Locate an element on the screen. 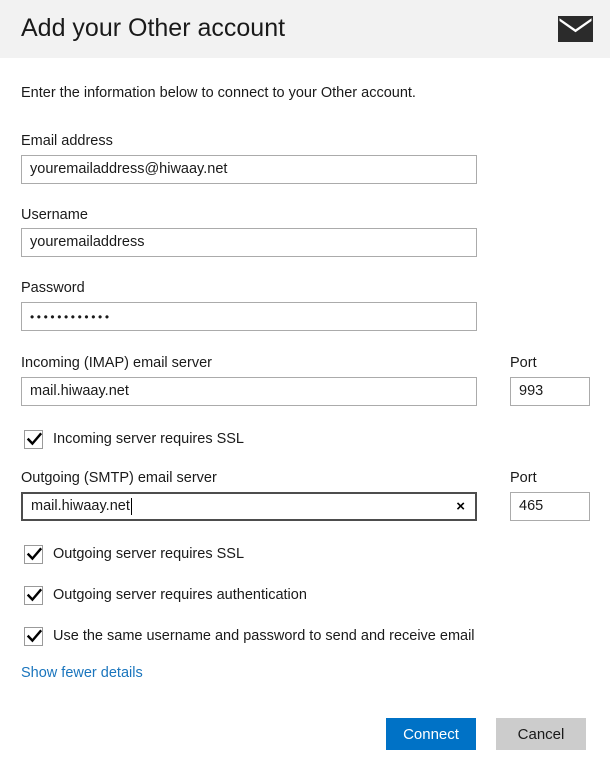 The width and height of the screenshot is (610, 759). cancel-button: Cancel is located at coordinates (541, 734).